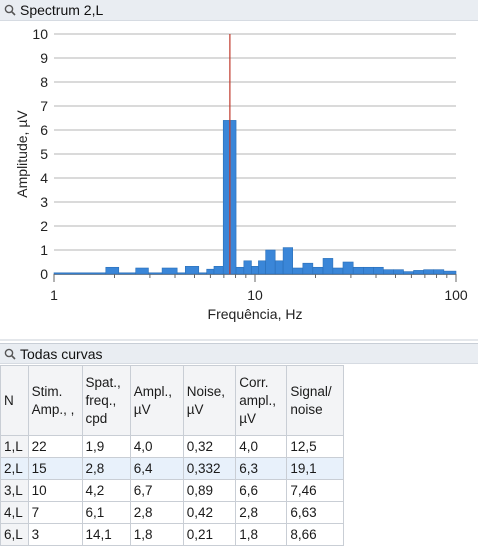 The image size is (478, 560). Describe the element at coordinates (239, 353) in the screenshot. I see `table-panel-header: Todas curvas` at that location.